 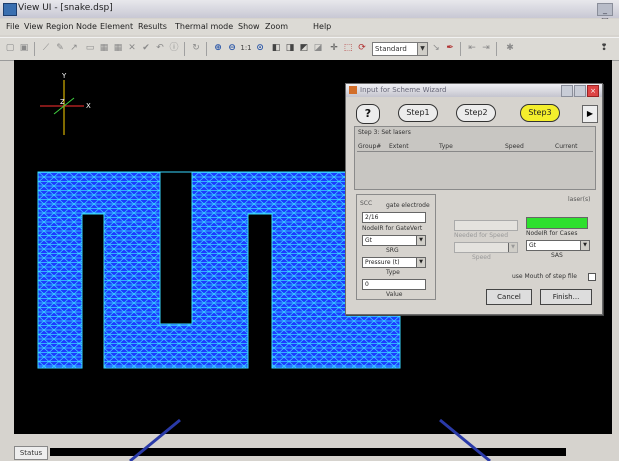 I want to click on annotation-line-right, so click(x=465, y=439).